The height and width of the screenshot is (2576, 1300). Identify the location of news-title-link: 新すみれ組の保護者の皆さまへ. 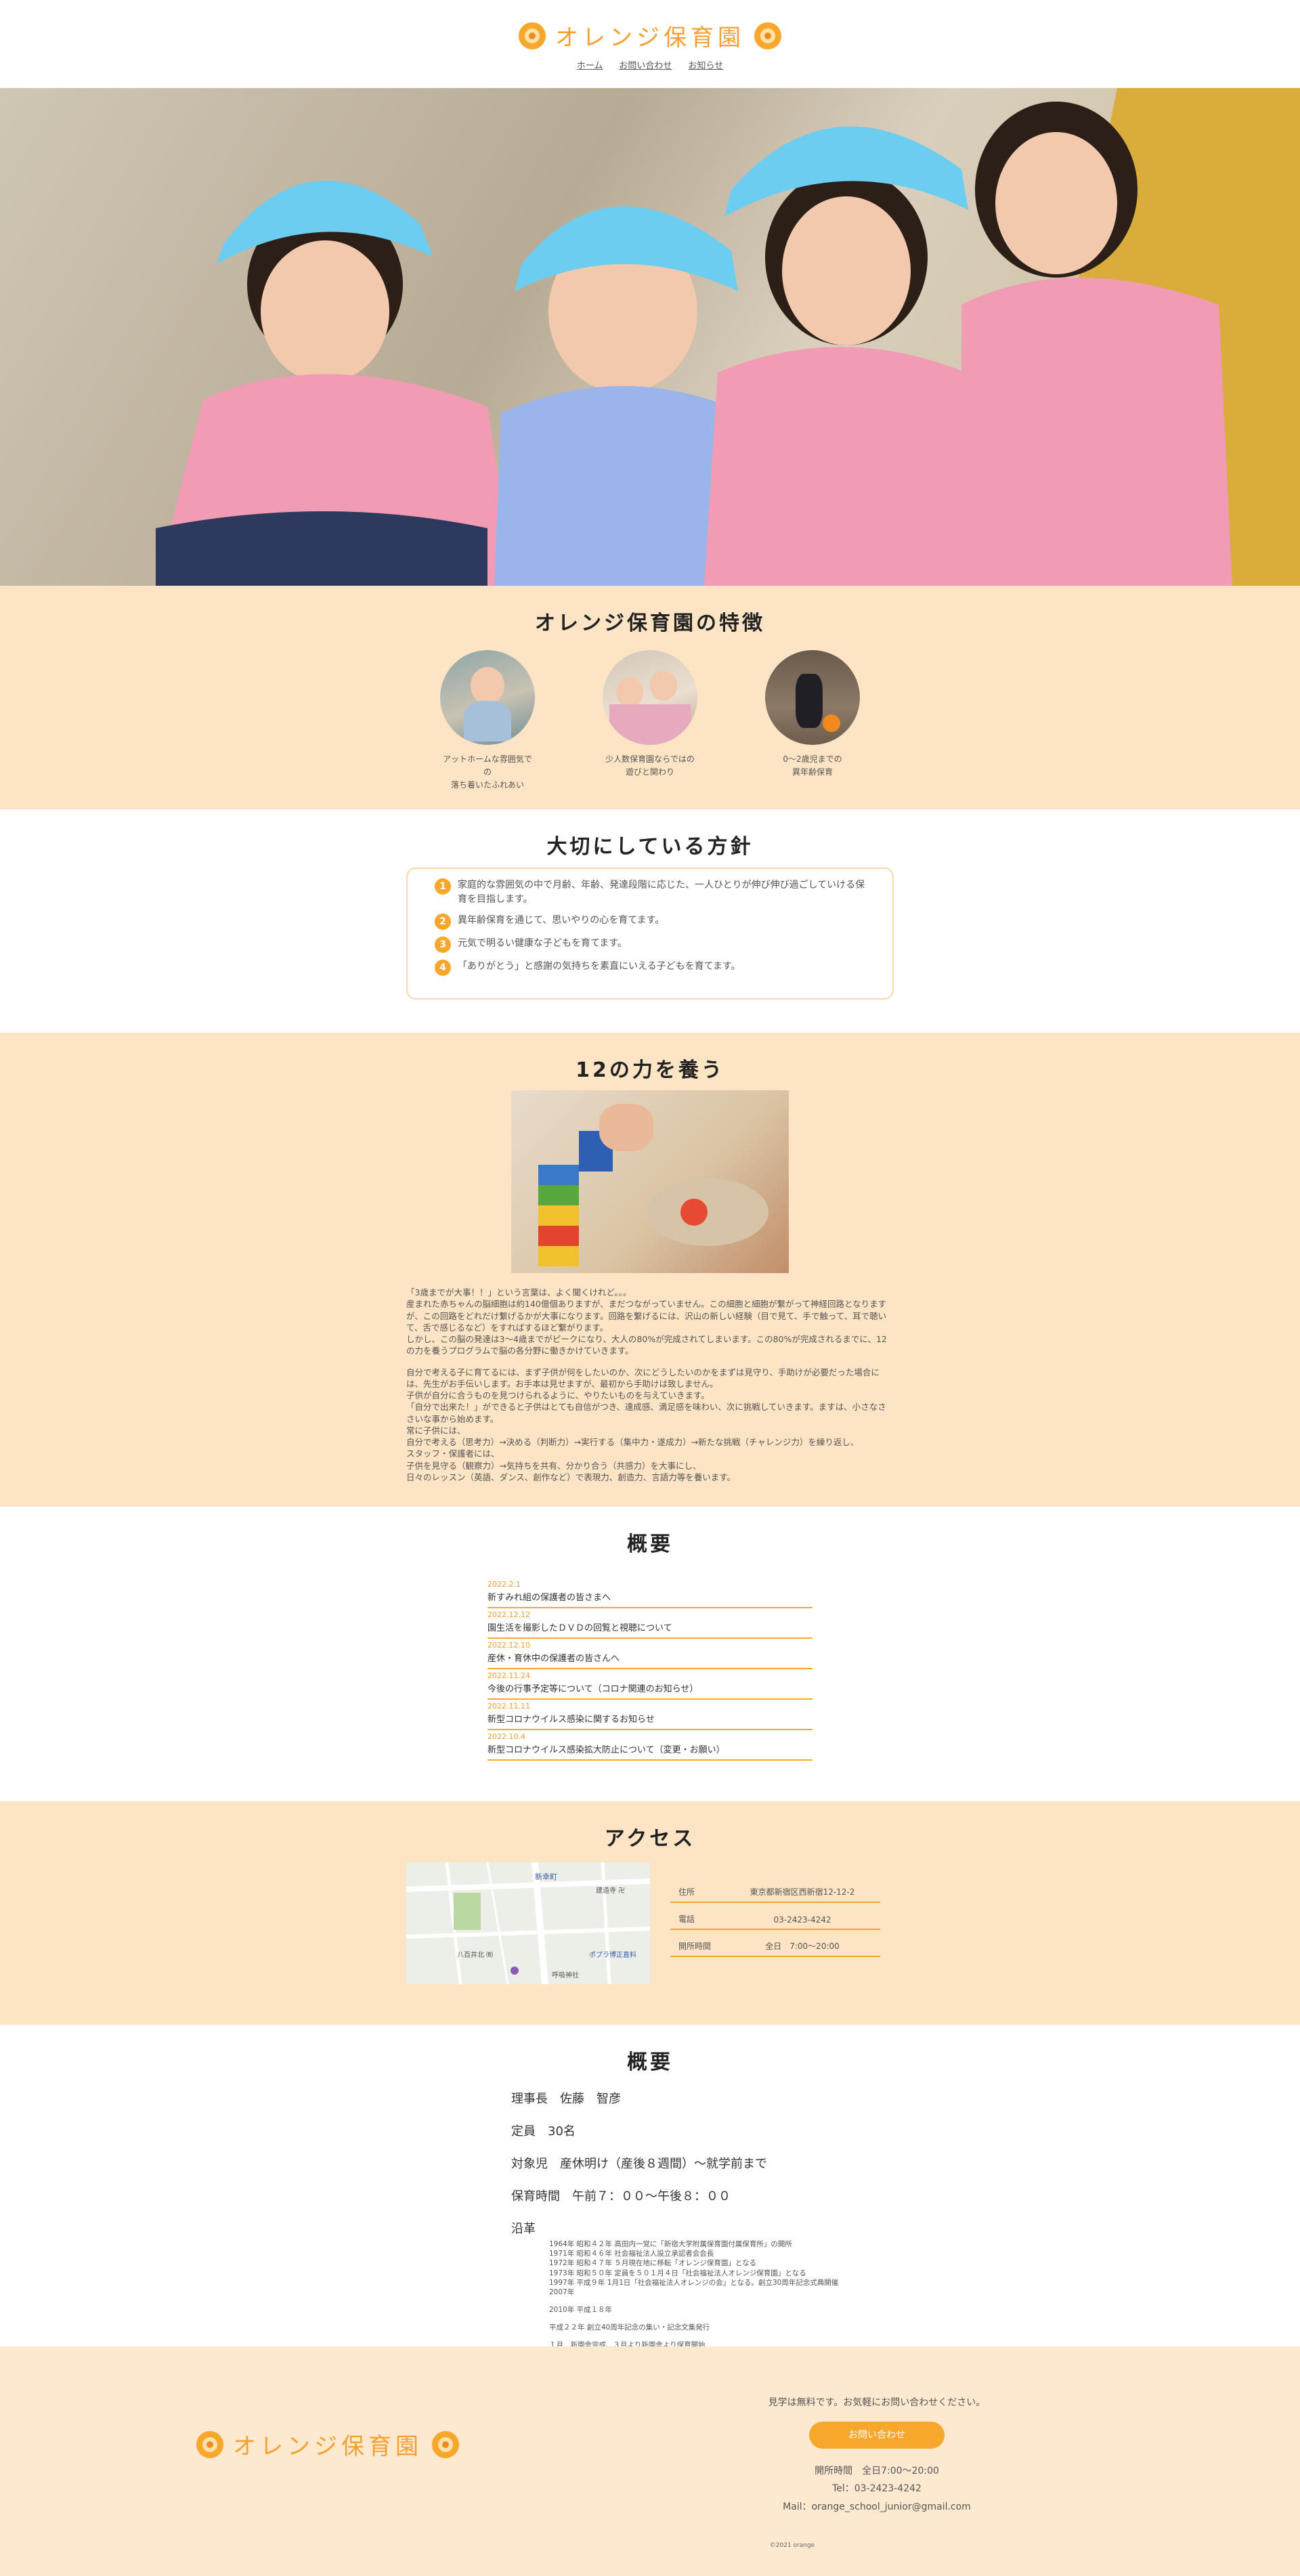
(650, 1596).